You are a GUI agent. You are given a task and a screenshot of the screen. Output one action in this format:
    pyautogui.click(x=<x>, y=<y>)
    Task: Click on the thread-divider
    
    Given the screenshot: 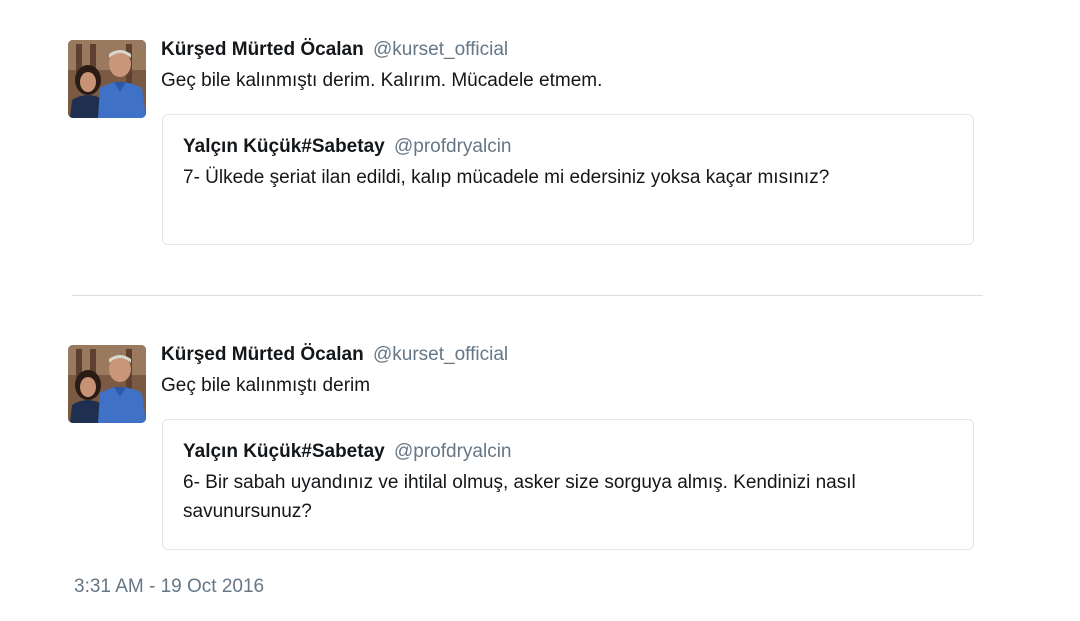 What is the action you would take?
    pyautogui.click(x=527, y=295)
    